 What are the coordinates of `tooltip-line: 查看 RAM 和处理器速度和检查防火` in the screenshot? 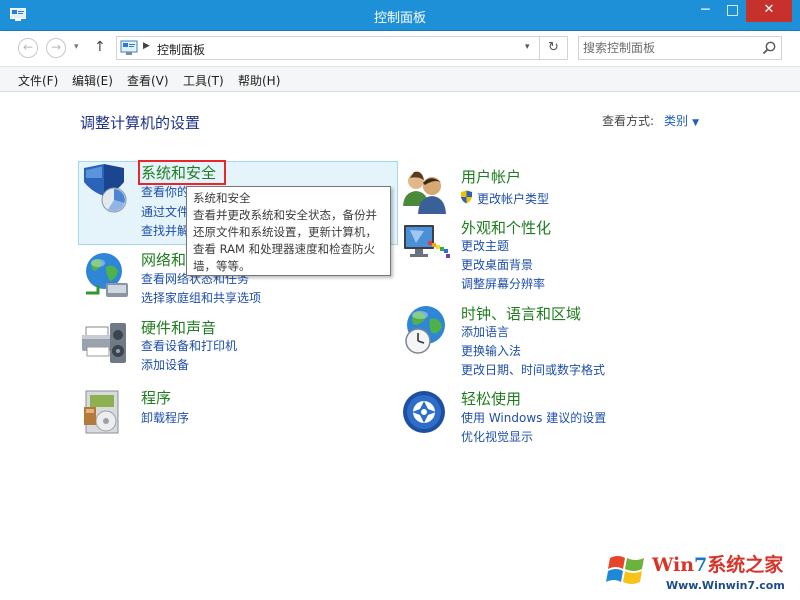 It's located at (284, 249).